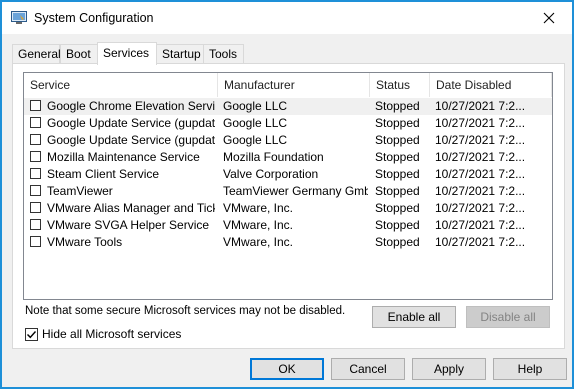 The height and width of the screenshot is (389, 574). Describe the element at coordinates (112, 334) in the screenshot. I see `hide-microsoft-services-label: Hide all Microsoft services` at that location.